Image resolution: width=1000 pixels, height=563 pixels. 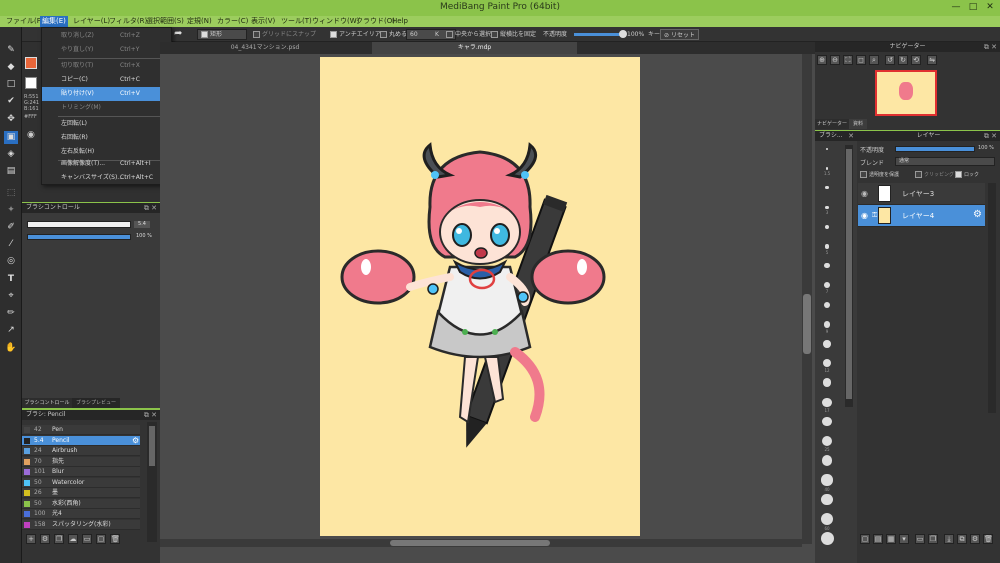 What do you see at coordinates (107, 108) in the screenshot?
I see `menu-trim: トリミング(M)` at bounding box center [107, 108].